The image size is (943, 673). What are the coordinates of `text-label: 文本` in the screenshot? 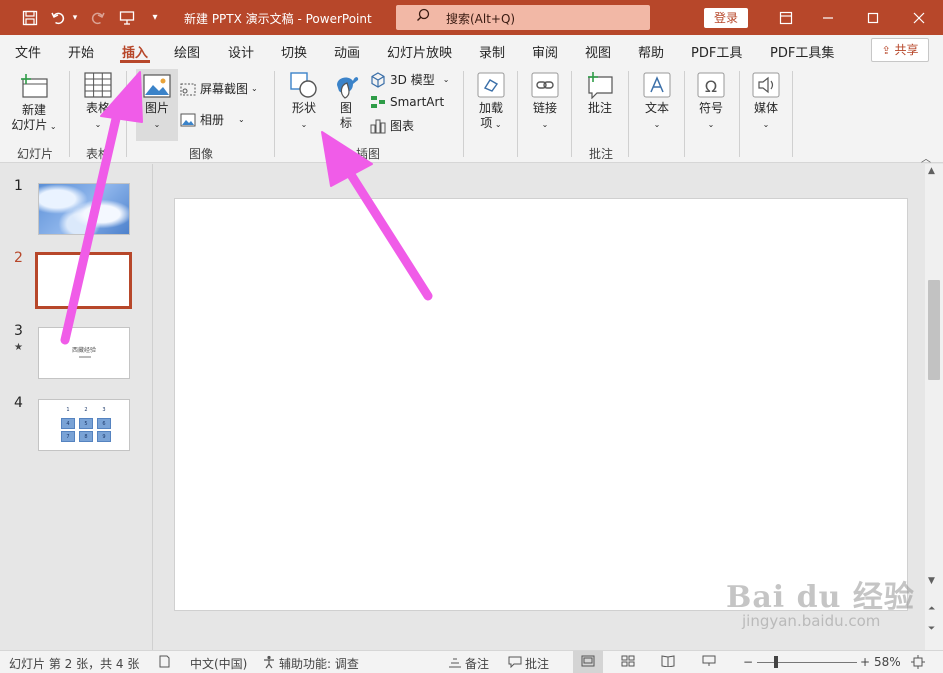 It's located at (656, 108).